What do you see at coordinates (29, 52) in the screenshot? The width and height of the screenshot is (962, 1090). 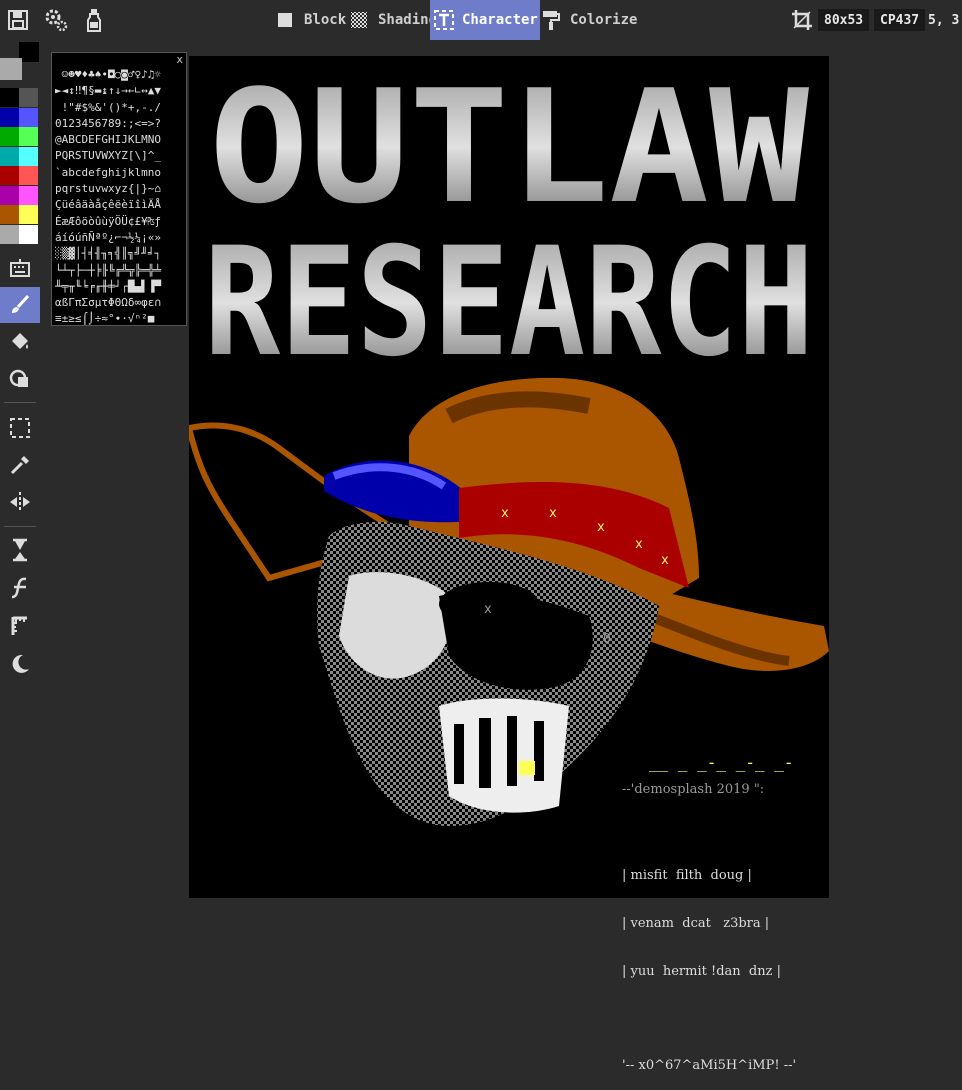 I see `foreground-color-swatch` at bounding box center [29, 52].